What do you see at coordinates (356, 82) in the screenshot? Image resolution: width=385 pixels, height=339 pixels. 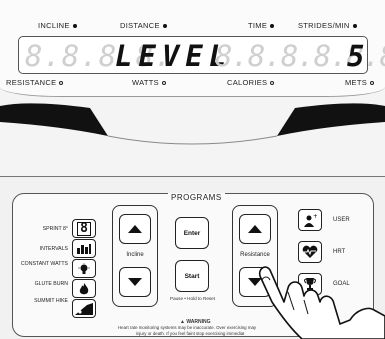 I see `mets-indicator-label: METS` at bounding box center [356, 82].